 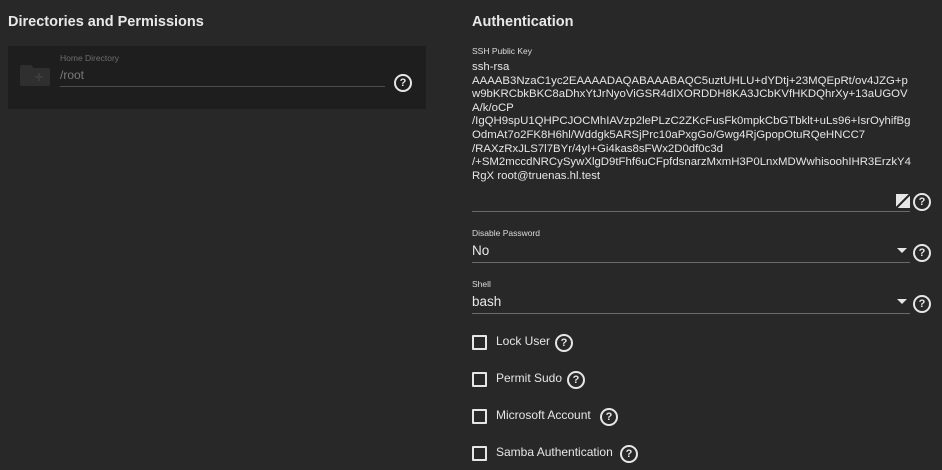 I want to click on directories-permissions-title: Directories and Permissions, so click(x=106, y=22).